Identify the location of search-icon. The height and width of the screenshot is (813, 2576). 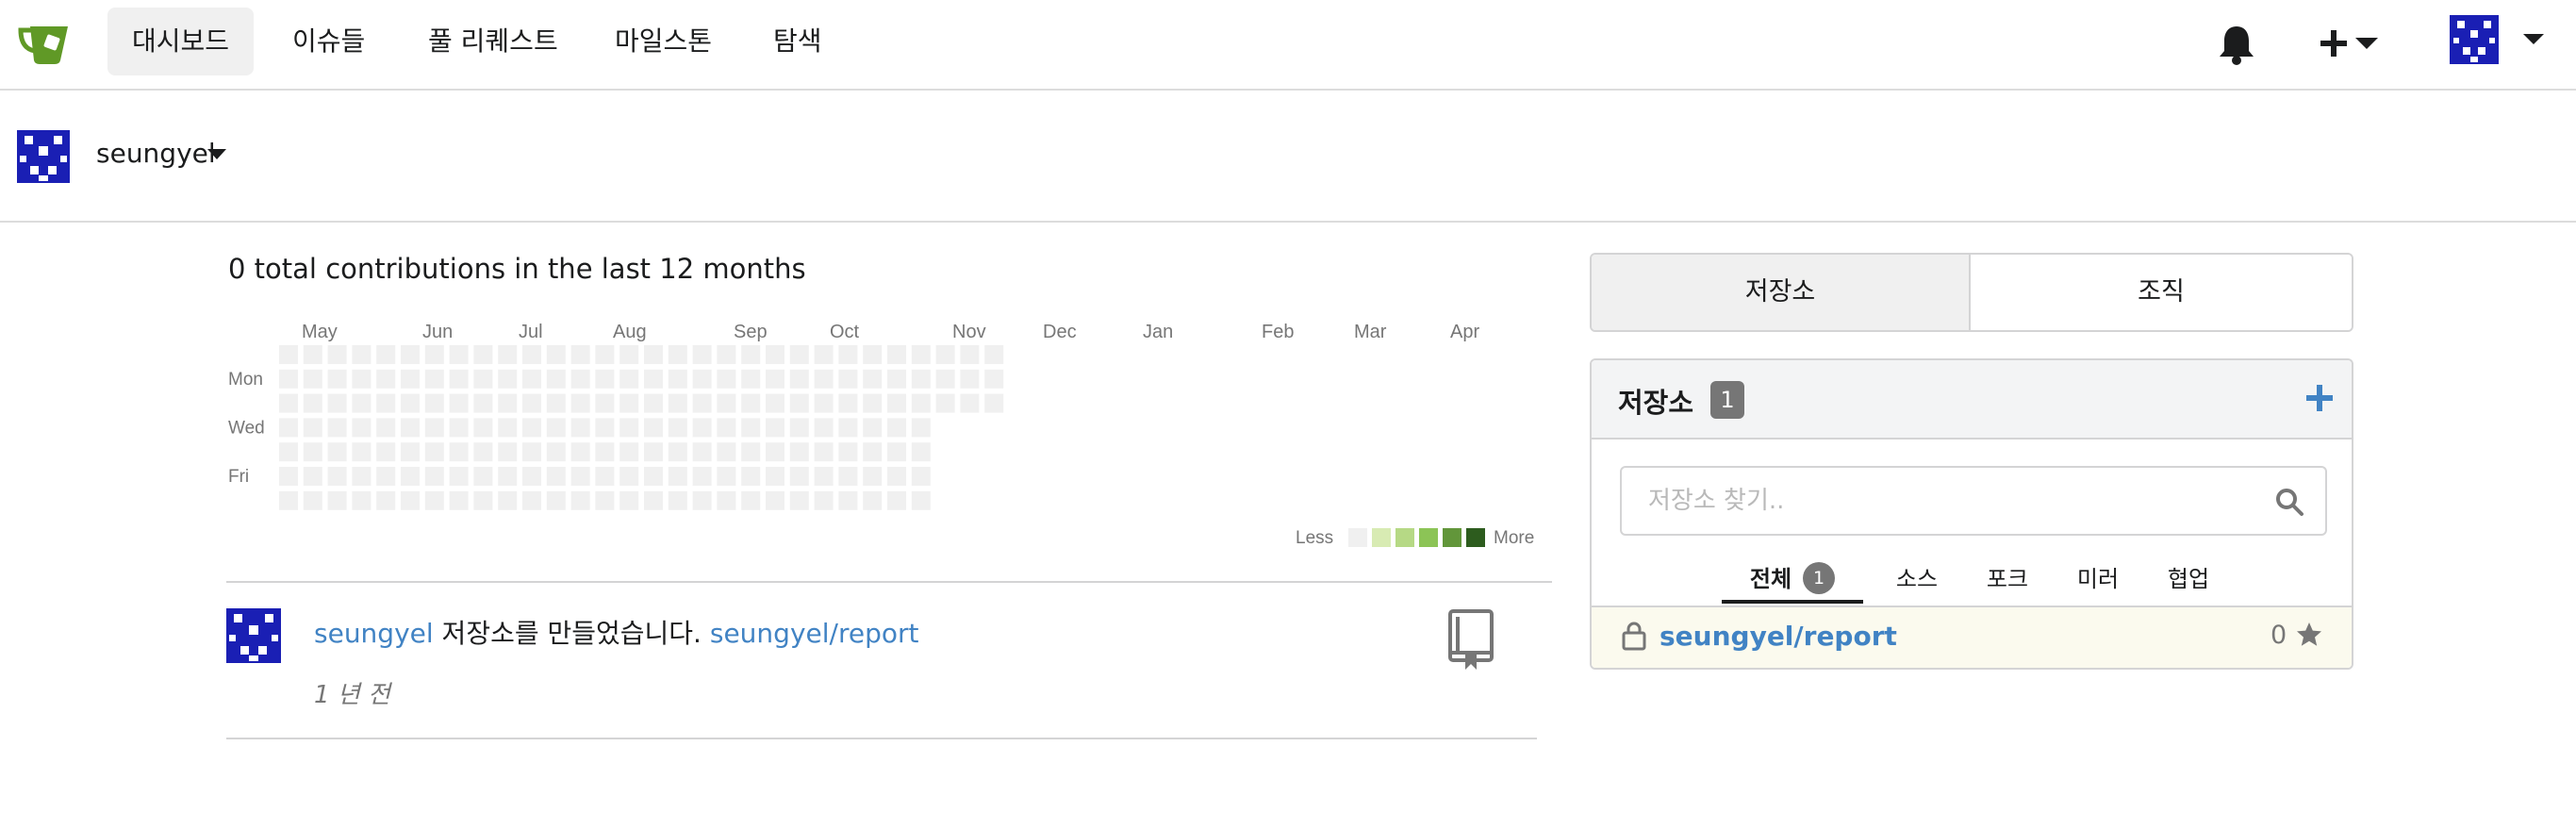
(2289, 502).